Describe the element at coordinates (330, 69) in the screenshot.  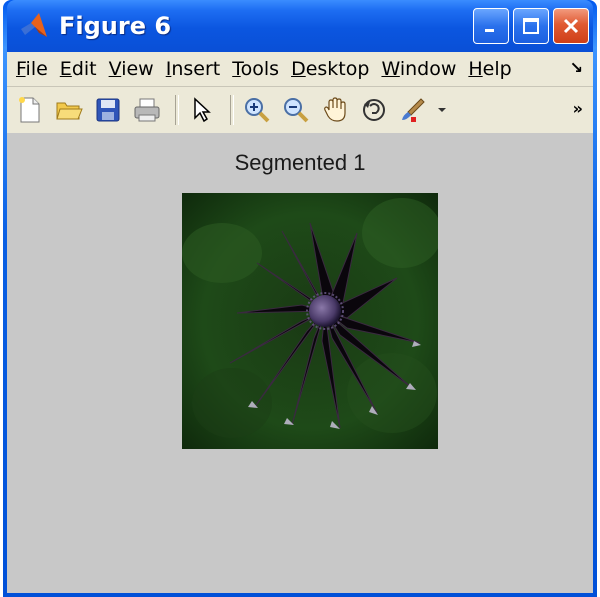
I see `menu-desktop: Desktop` at that location.